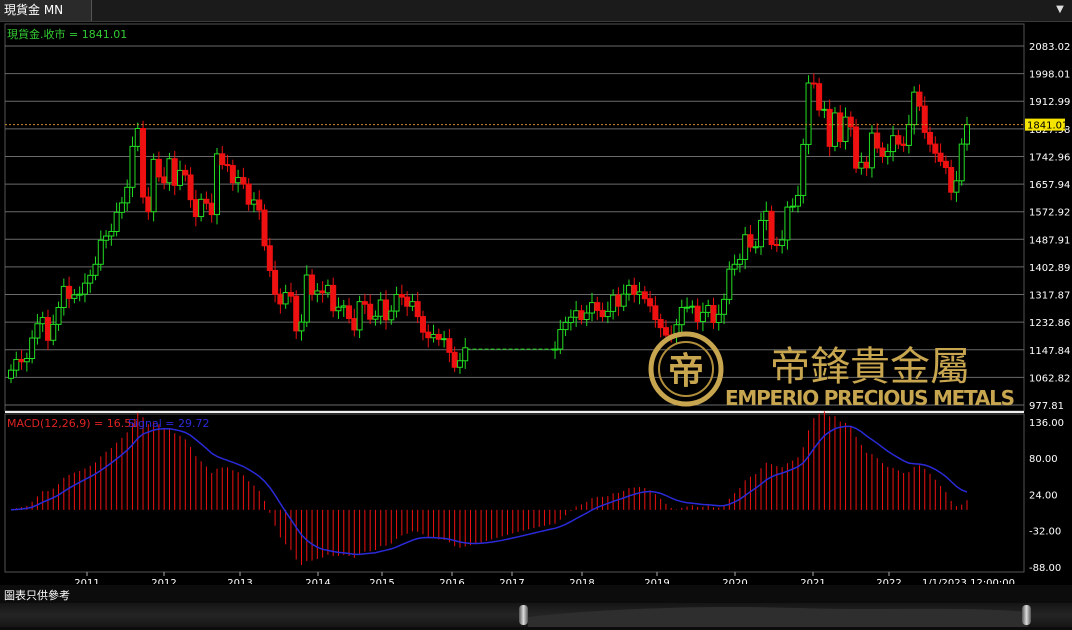  I want to click on x-tick-label: 2012, so click(163, 581).